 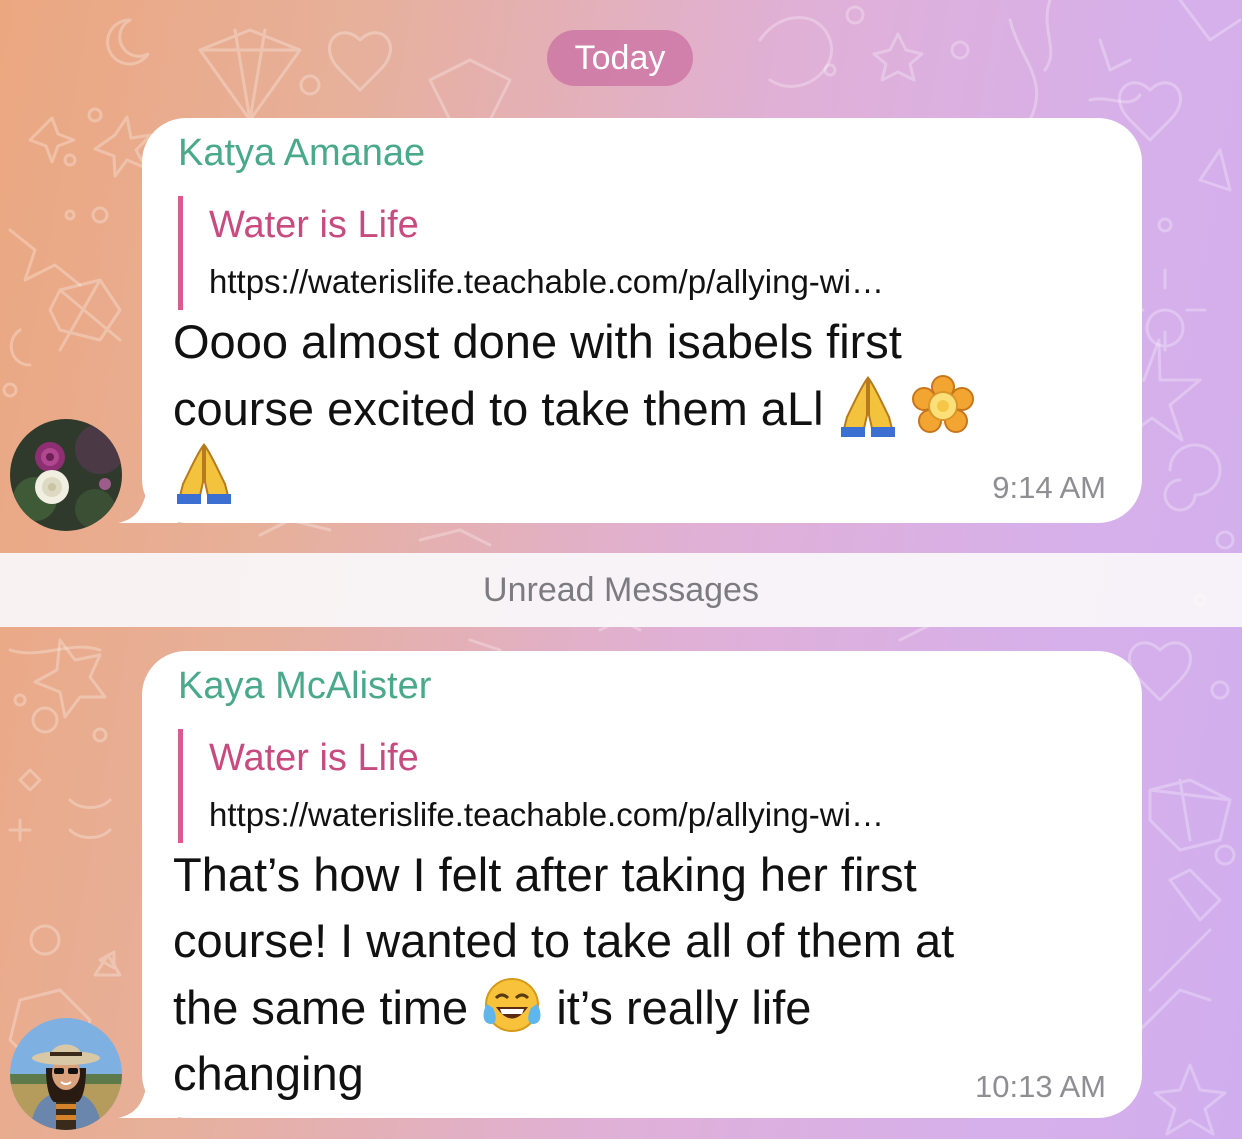 I want to click on message-sender-name: Kaya McAlister, so click(x=304, y=686).